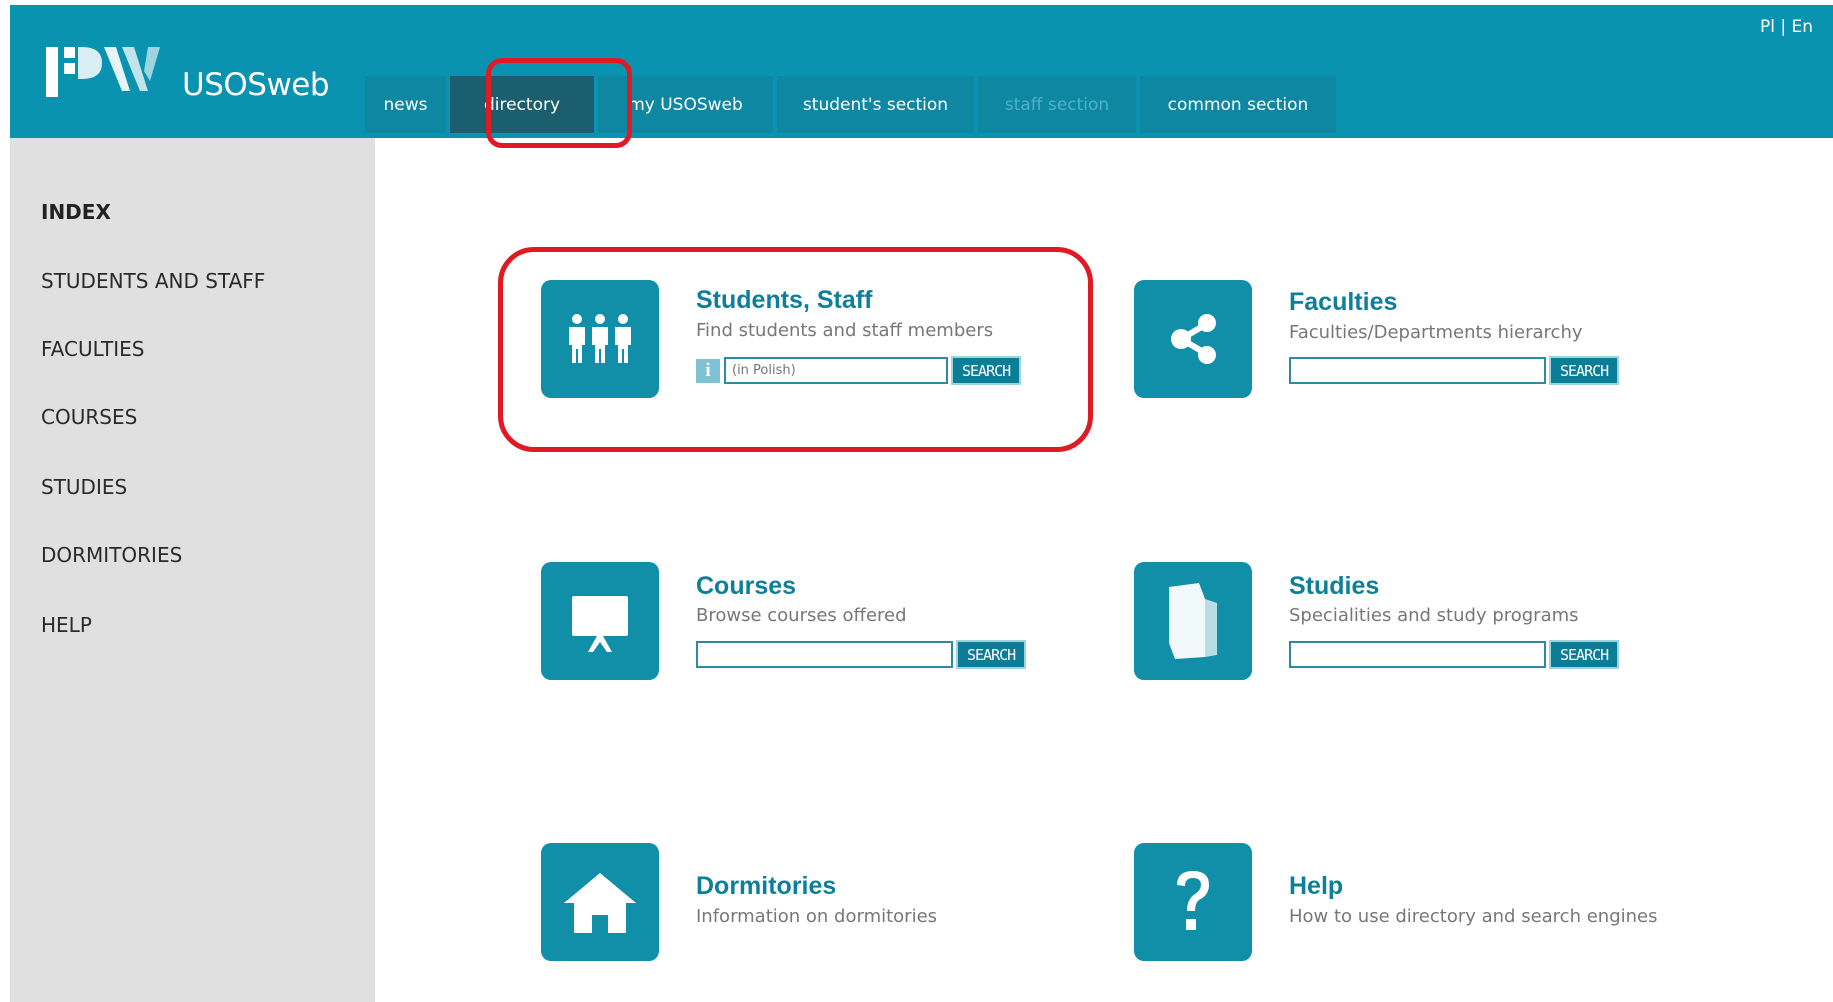 The width and height of the screenshot is (1833, 1002). Describe the element at coordinates (795, 349) in the screenshot. I see `highlight-students-staff-card` at that location.